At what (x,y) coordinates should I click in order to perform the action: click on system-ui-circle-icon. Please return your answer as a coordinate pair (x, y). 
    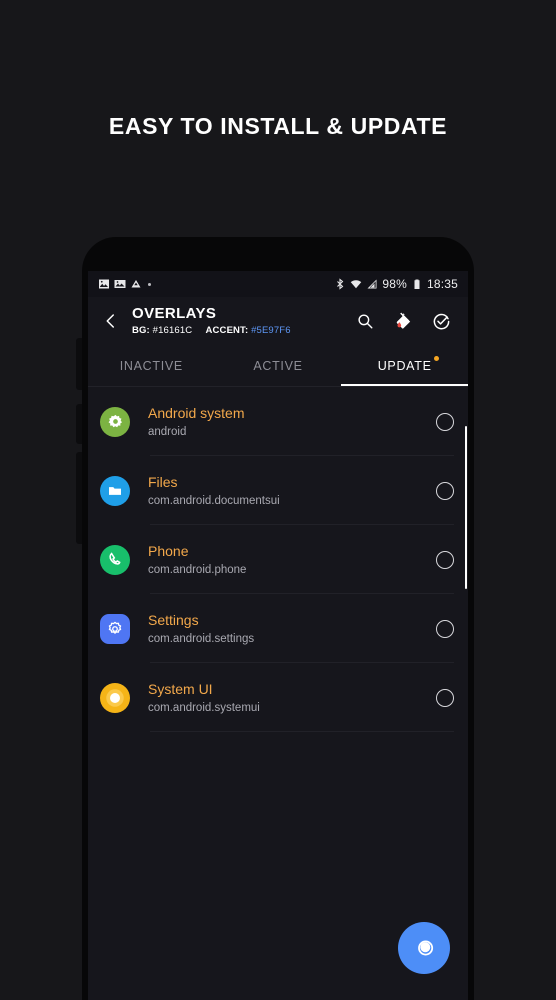
    Looking at the image, I should click on (115, 697).